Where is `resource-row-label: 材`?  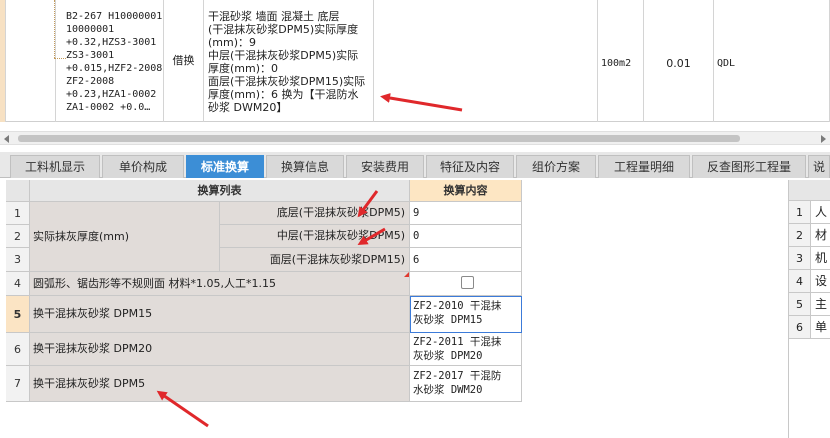 resource-row-label: 材 is located at coordinates (820, 235).